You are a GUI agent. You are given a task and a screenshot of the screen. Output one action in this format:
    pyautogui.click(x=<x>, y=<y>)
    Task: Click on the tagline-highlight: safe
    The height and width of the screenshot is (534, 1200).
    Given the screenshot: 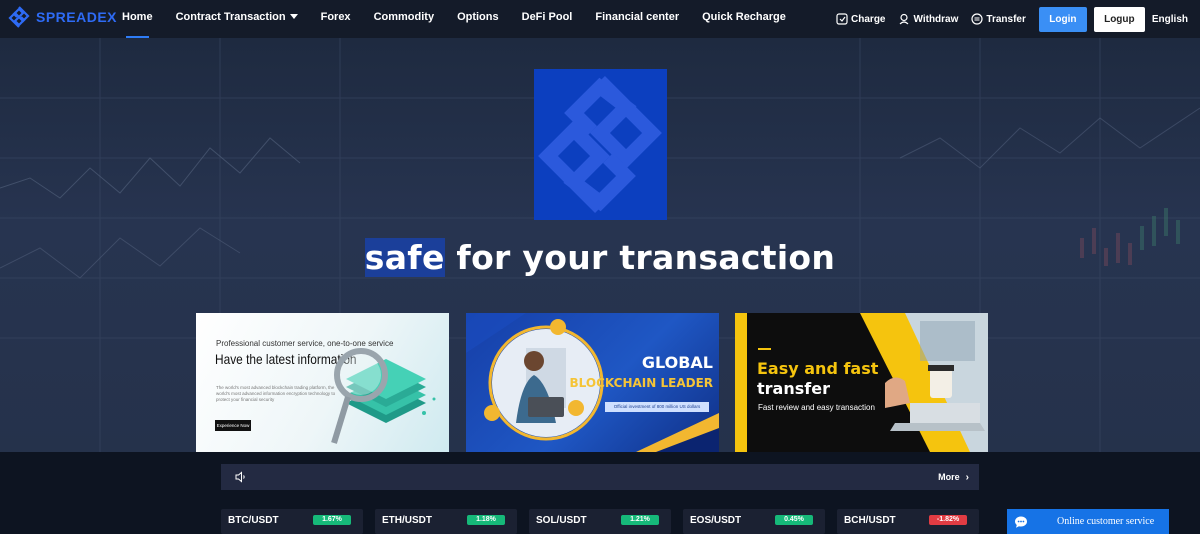 What is the action you would take?
    pyautogui.click(x=404, y=257)
    